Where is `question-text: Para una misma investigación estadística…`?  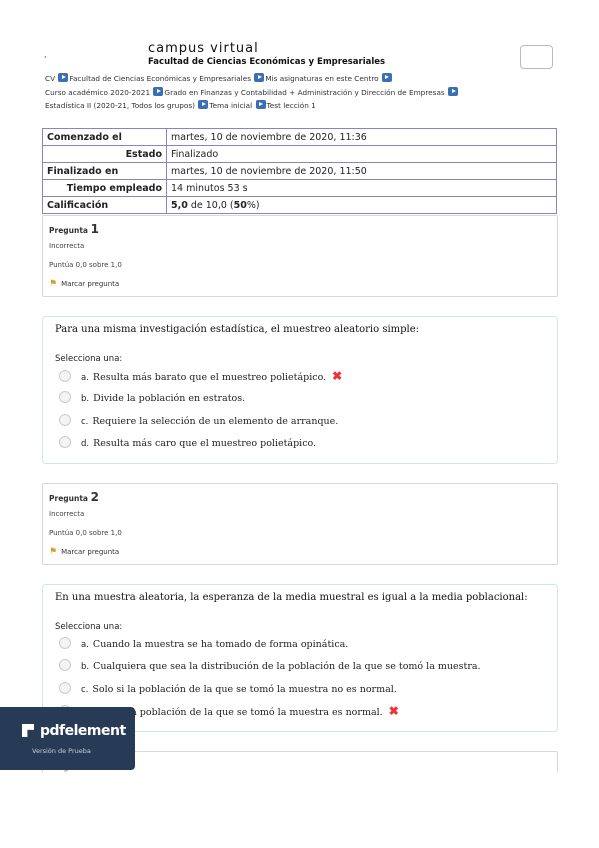
question-text: Para una misma investigación estadística… is located at coordinates (237, 329).